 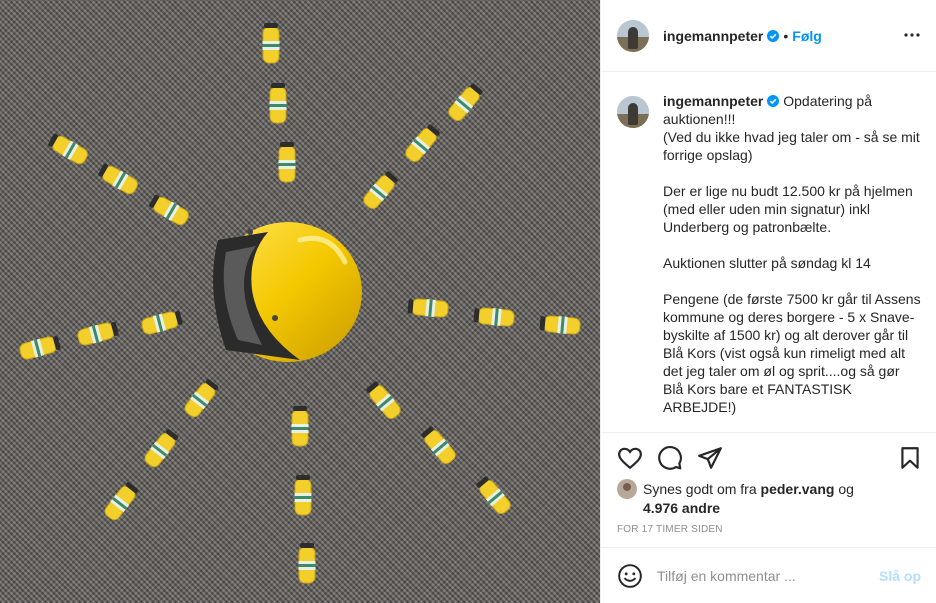 What do you see at coordinates (630, 458) in the screenshot?
I see `heart-icon` at bounding box center [630, 458].